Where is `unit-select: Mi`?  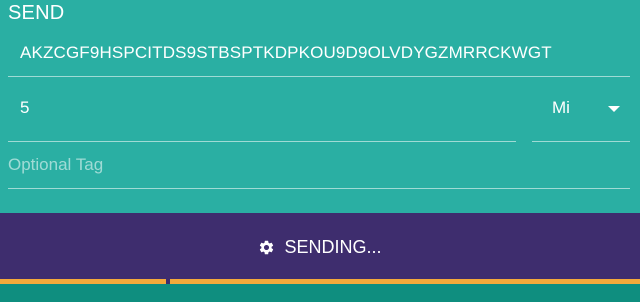 unit-select: Mi is located at coordinates (581, 114).